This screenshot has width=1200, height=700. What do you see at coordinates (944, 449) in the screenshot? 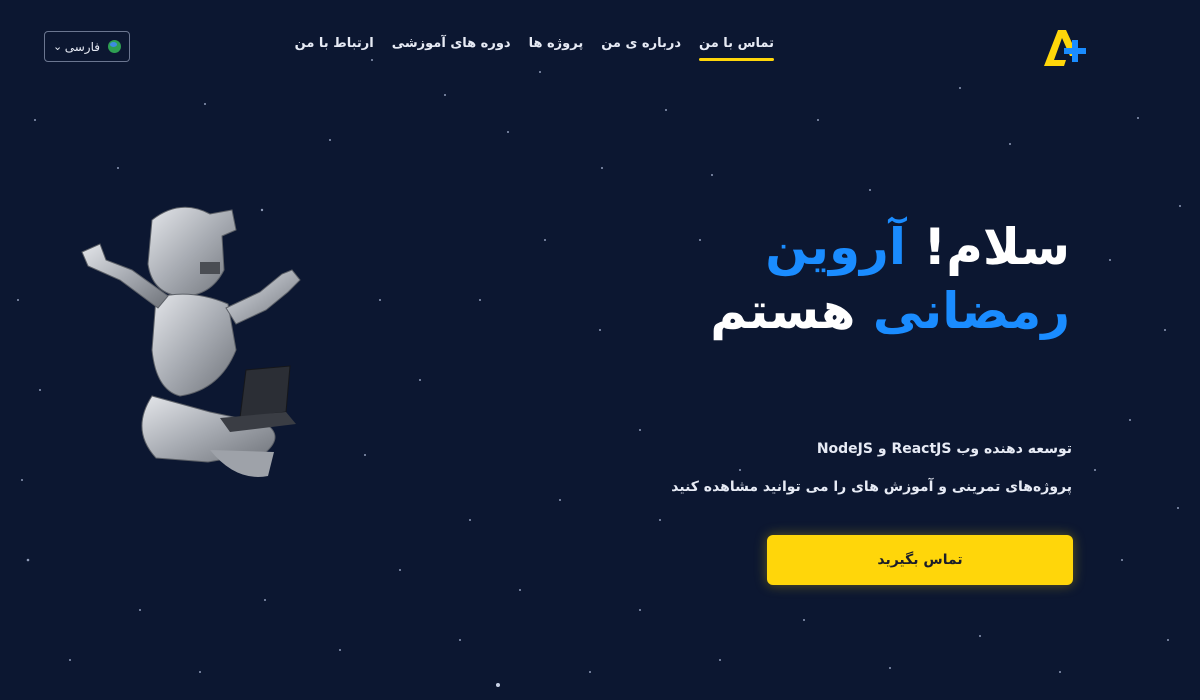
I see `description-line-1: توسعه دهنده وب ReactJS و NodeJS` at bounding box center [944, 449].